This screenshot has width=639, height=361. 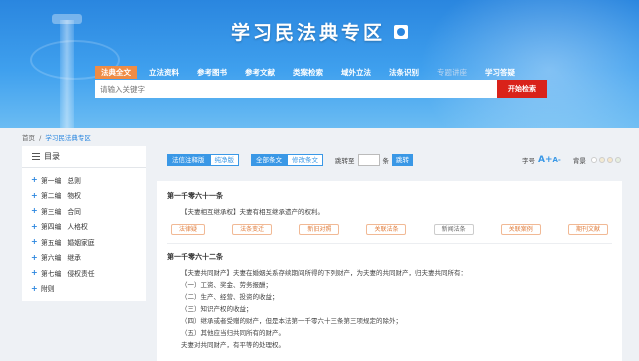 What do you see at coordinates (452, 72) in the screenshot?
I see `nav-item-lectures: 专题讲座` at bounding box center [452, 72].